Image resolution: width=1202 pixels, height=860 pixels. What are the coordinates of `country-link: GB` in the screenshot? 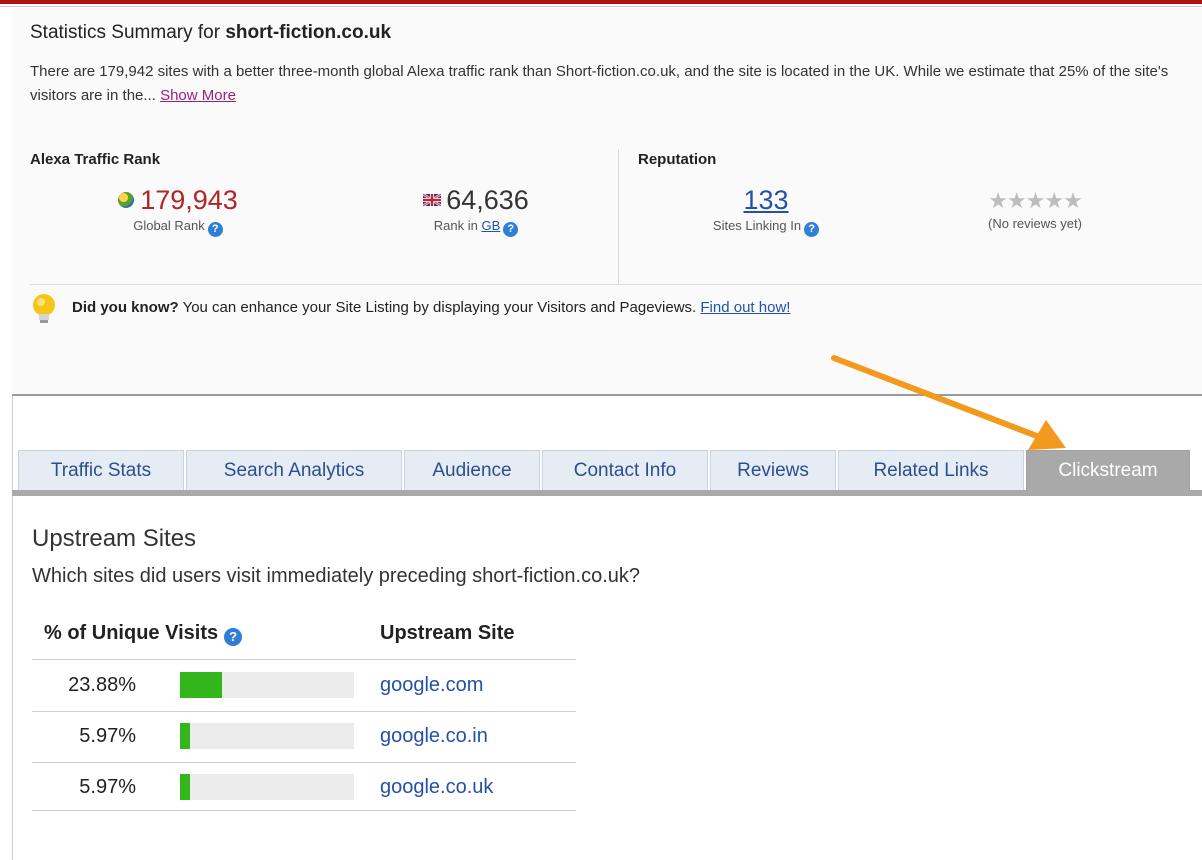 It's located at (490, 225).